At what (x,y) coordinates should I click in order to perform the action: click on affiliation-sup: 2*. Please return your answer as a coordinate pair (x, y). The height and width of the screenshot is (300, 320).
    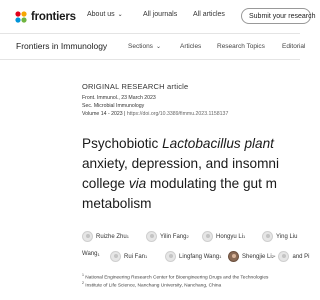
    Looking at the image, I should click on (273, 256).